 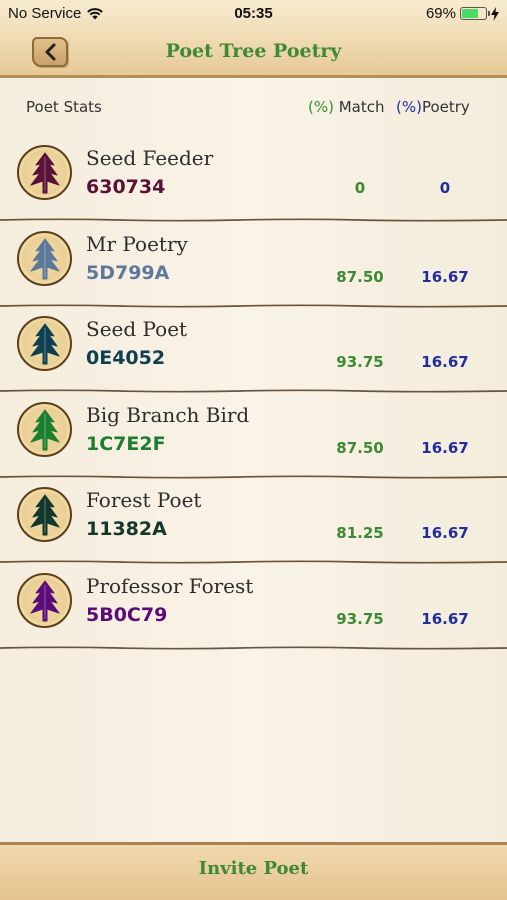 I want to click on poet-code: 1C7E2F, so click(x=126, y=444).